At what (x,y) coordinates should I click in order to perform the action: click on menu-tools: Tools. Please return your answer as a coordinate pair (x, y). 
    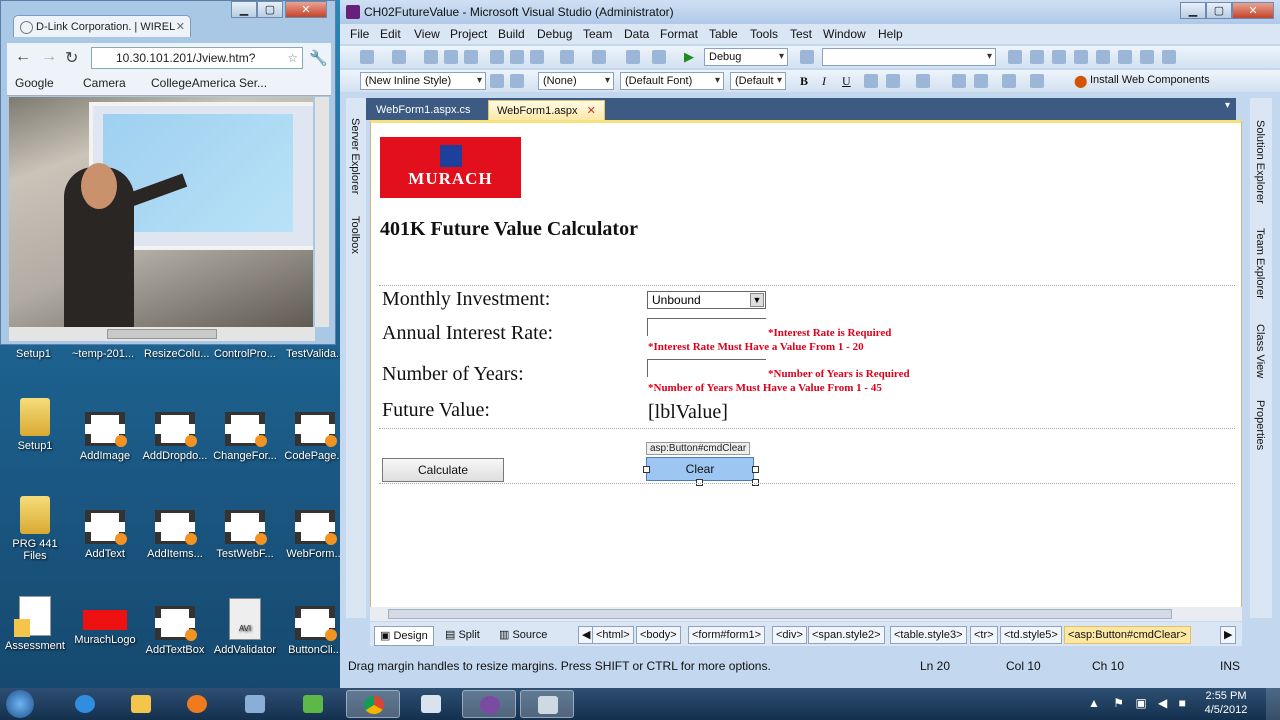
    Looking at the image, I should click on (764, 34).